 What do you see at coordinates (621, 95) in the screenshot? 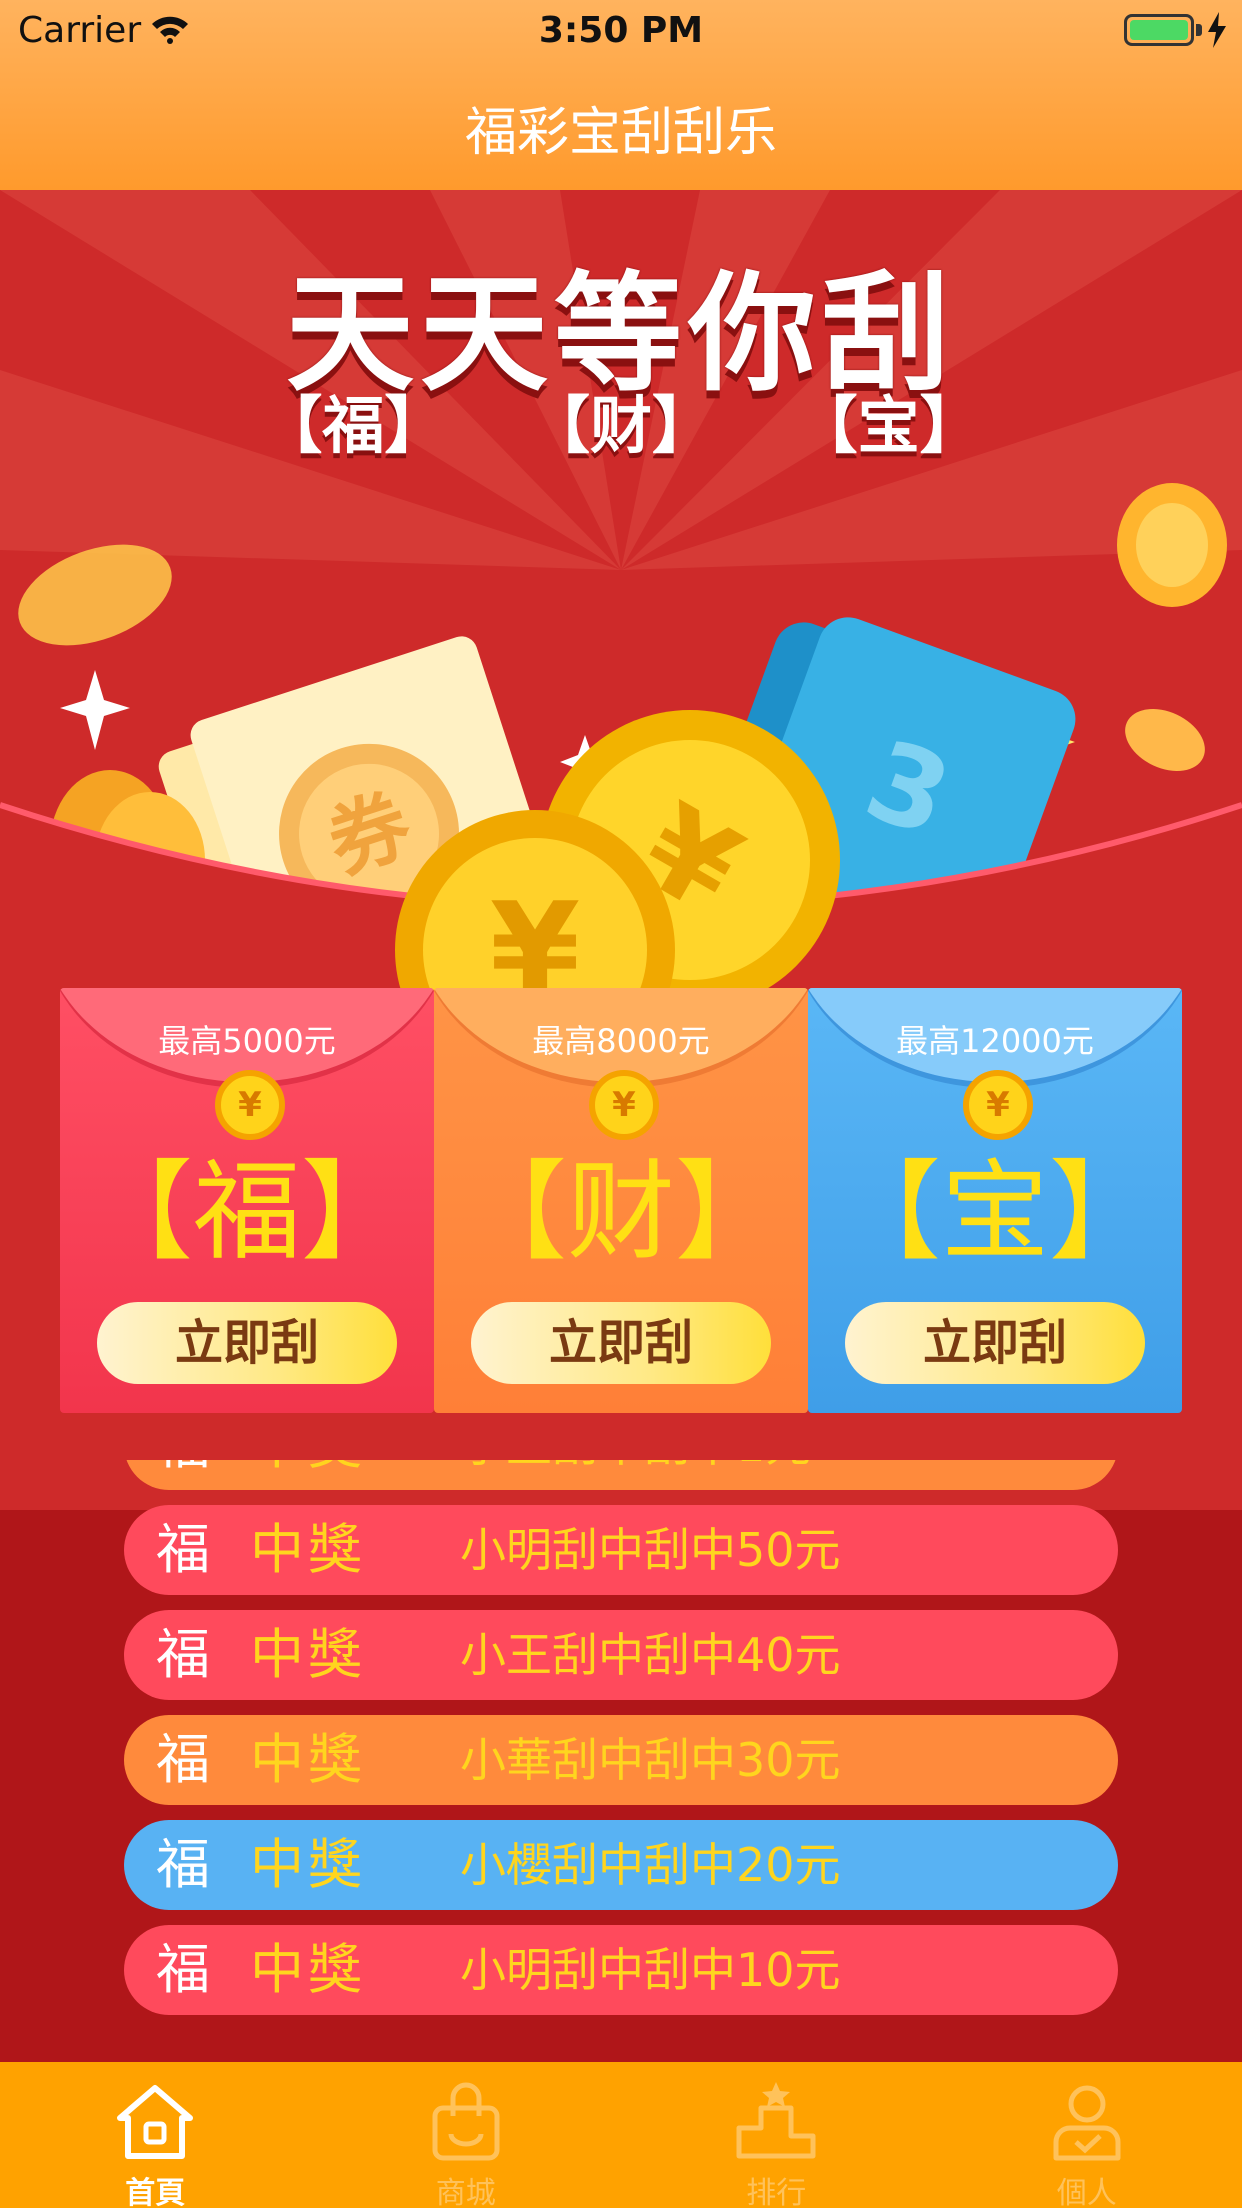
I see `top-bar: Carrier 3:50 PM 福彩宝刮刮乐` at bounding box center [621, 95].